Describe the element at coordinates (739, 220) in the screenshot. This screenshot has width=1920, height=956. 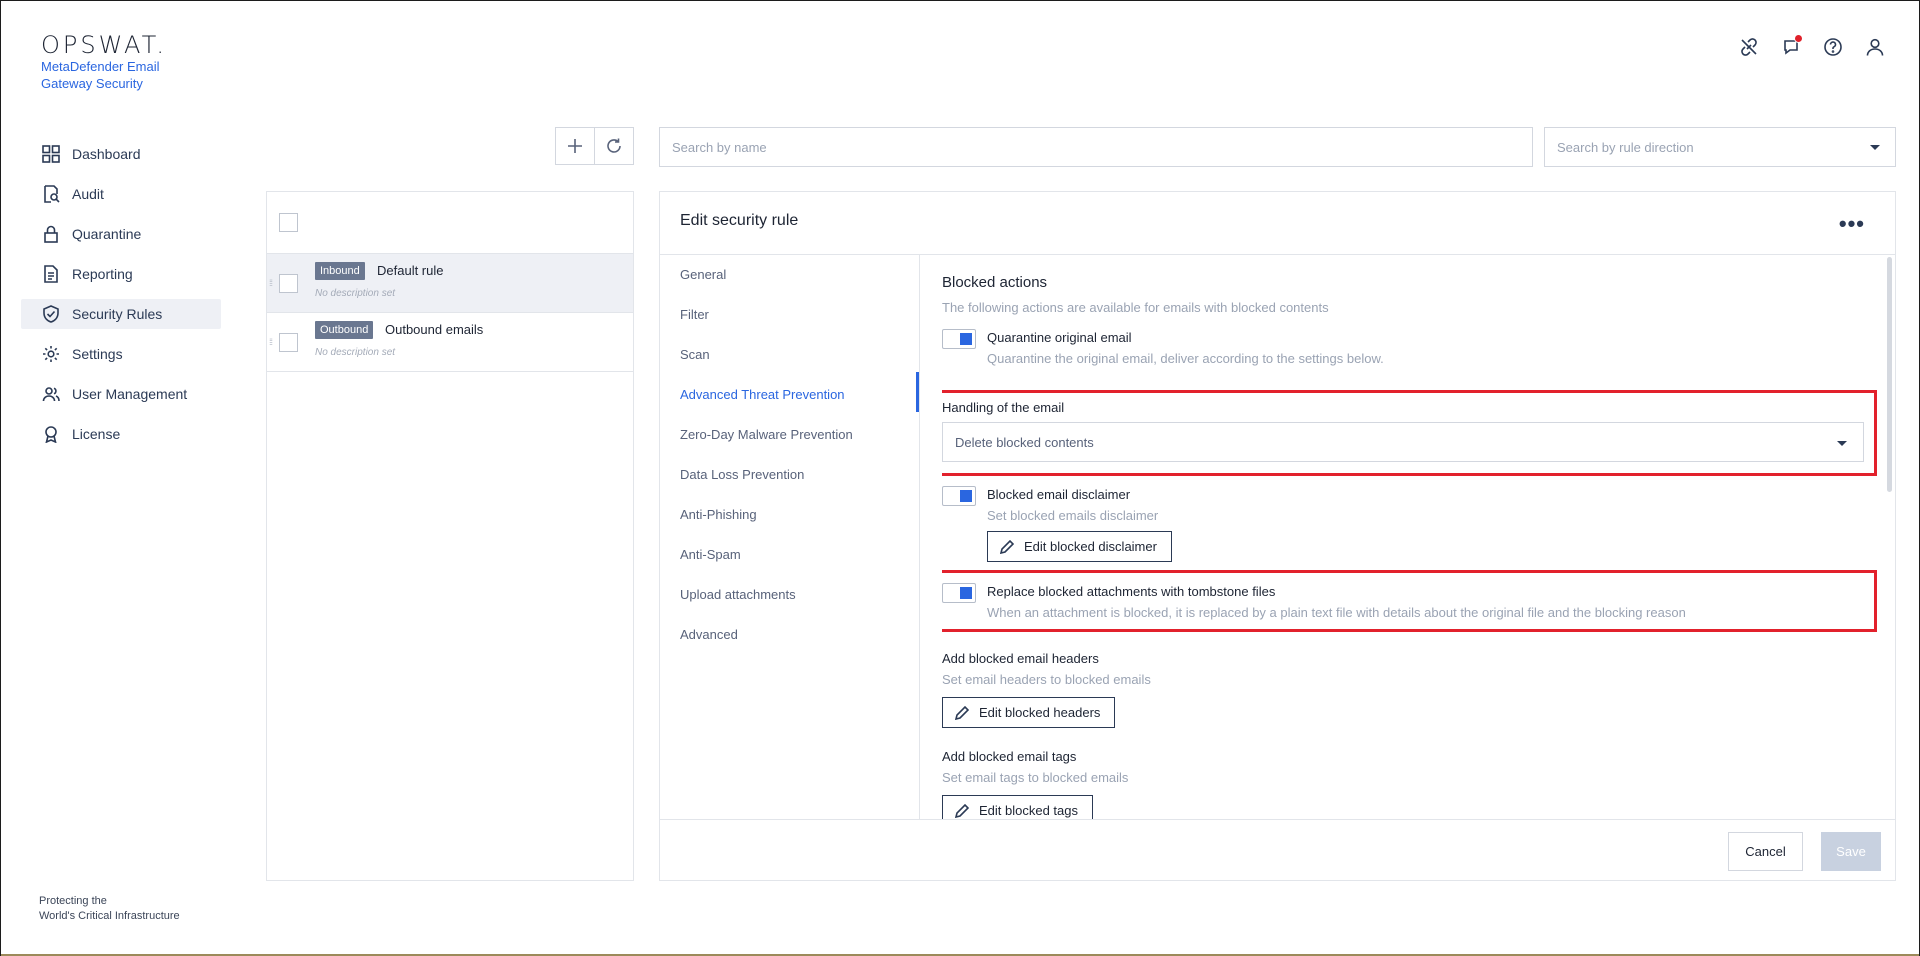
I see `panel-title: Edit security rule` at that location.